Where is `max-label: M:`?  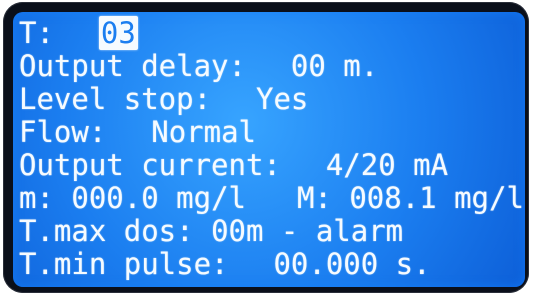
max-label: M: is located at coordinates (314, 198).